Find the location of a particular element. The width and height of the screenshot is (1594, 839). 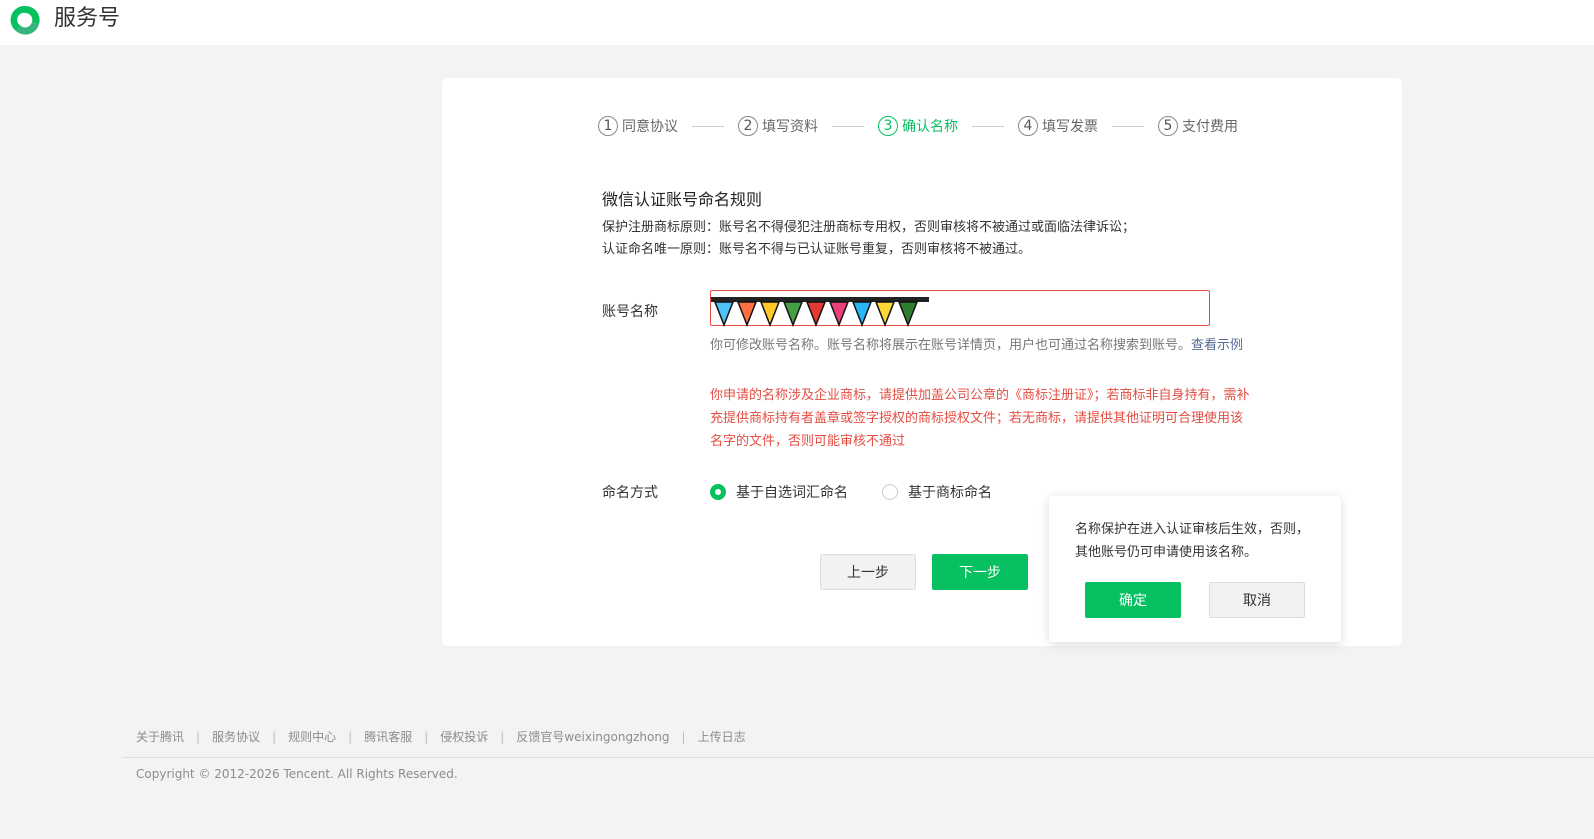

step-number: 2 is located at coordinates (748, 126).